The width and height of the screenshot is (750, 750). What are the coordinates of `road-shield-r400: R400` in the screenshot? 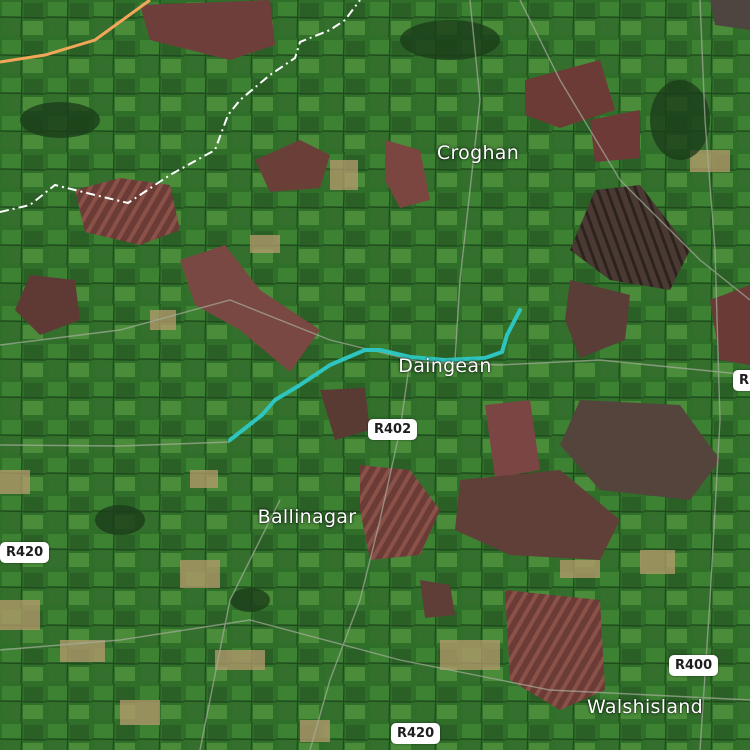 It's located at (694, 665).